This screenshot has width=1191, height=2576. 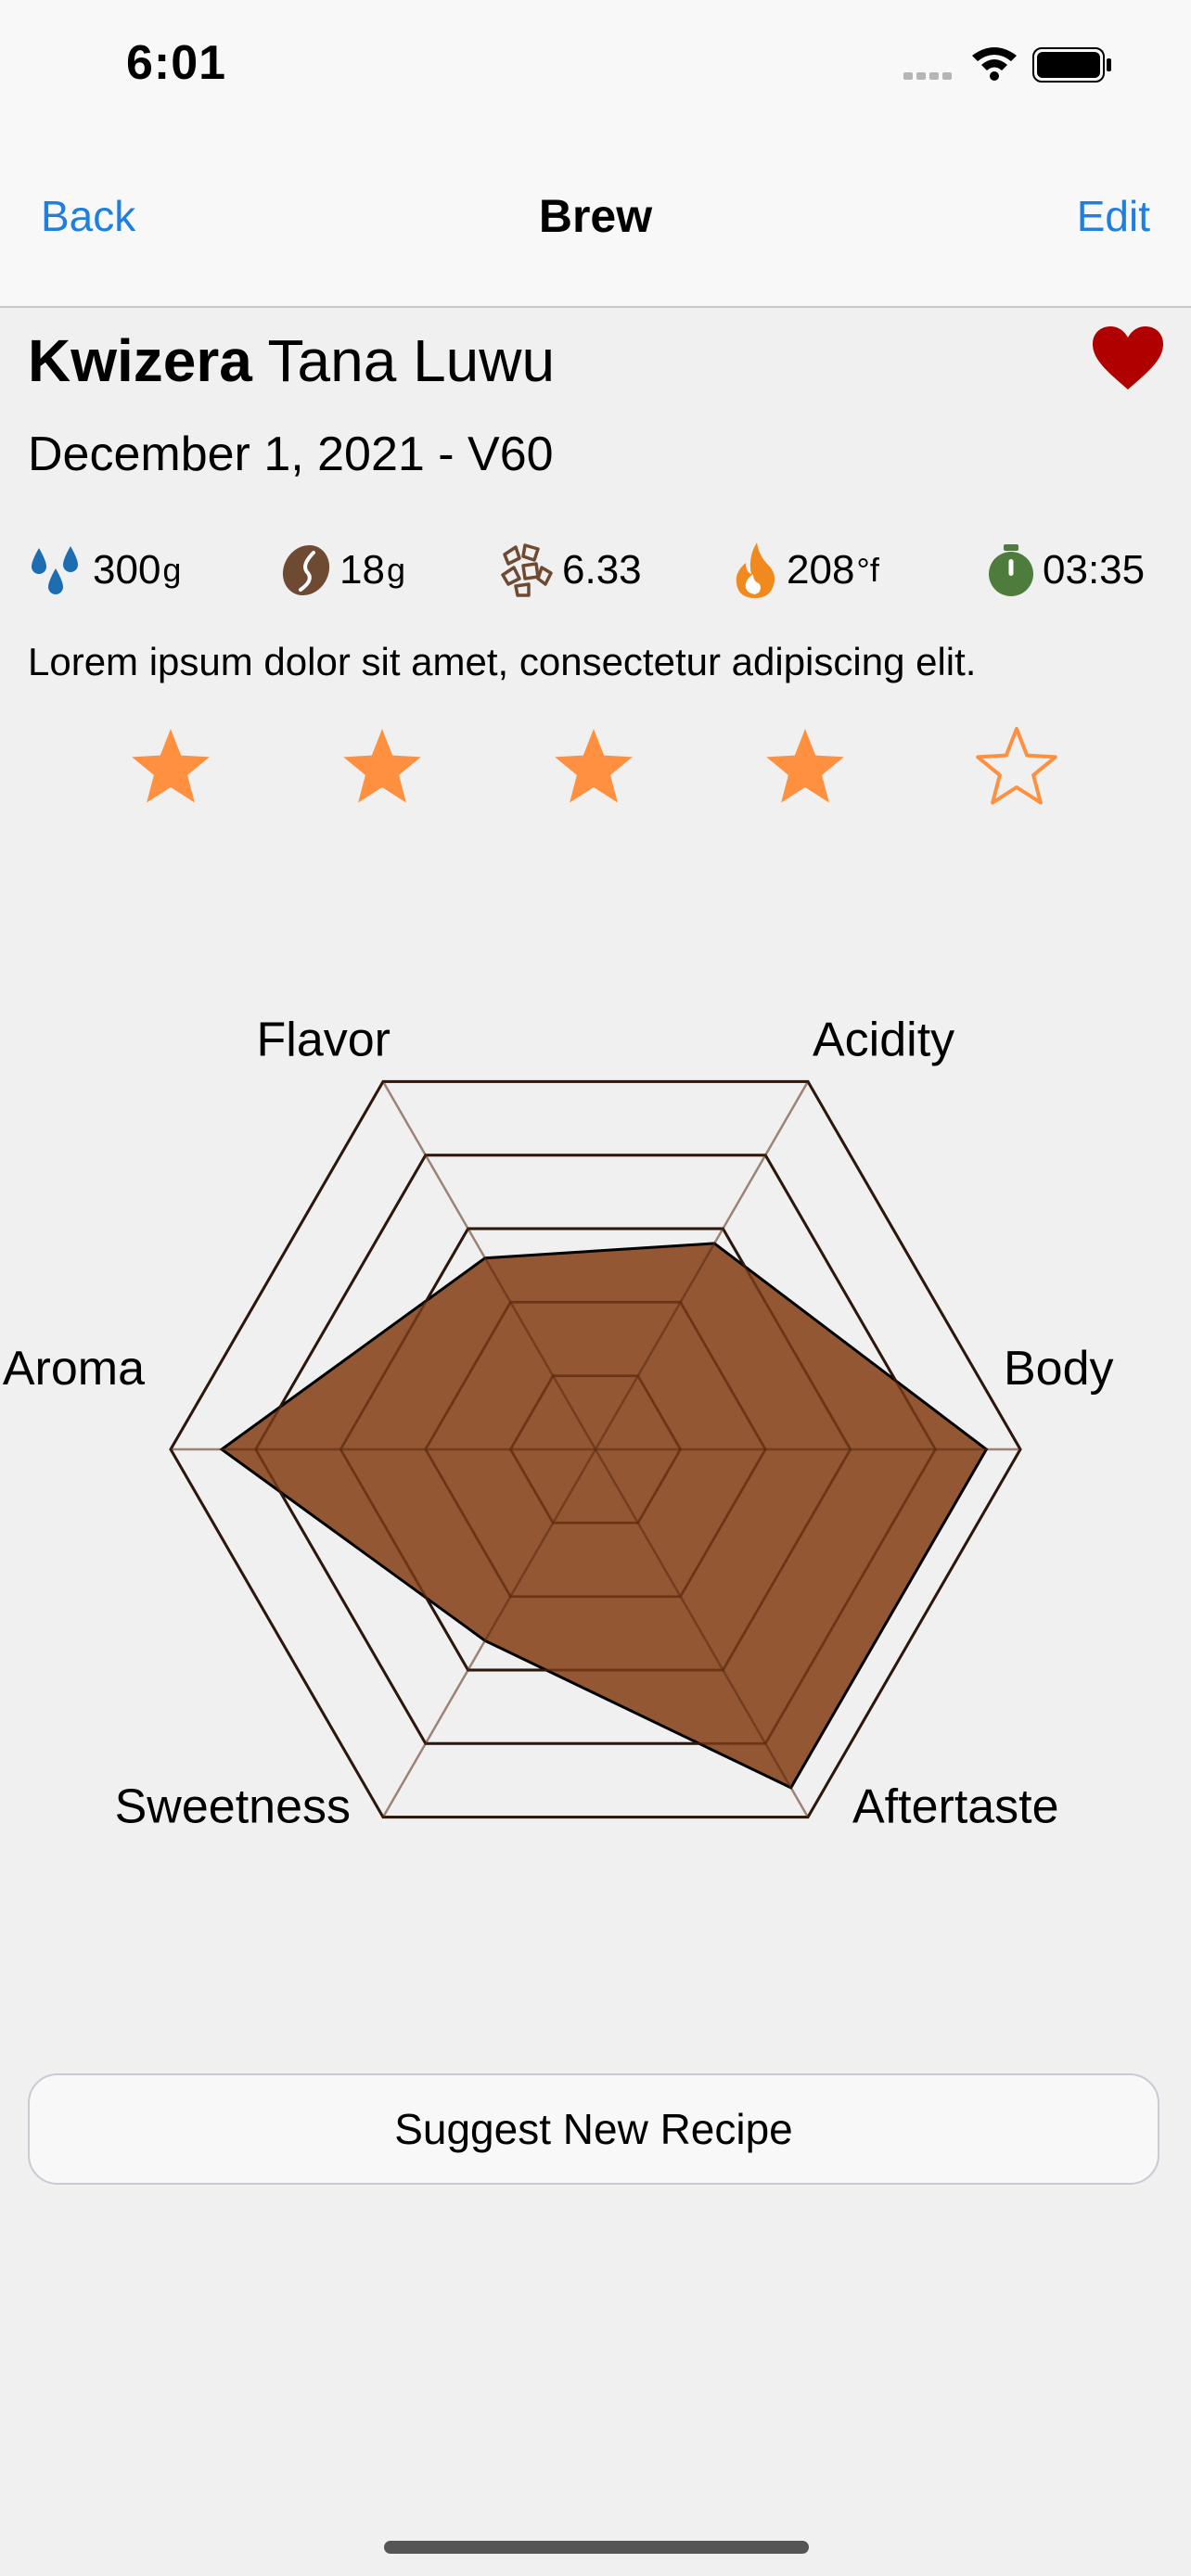 What do you see at coordinates (1011, 570) in the screenshot?
I see `timer-icon` at bounding box center [1011, 570].